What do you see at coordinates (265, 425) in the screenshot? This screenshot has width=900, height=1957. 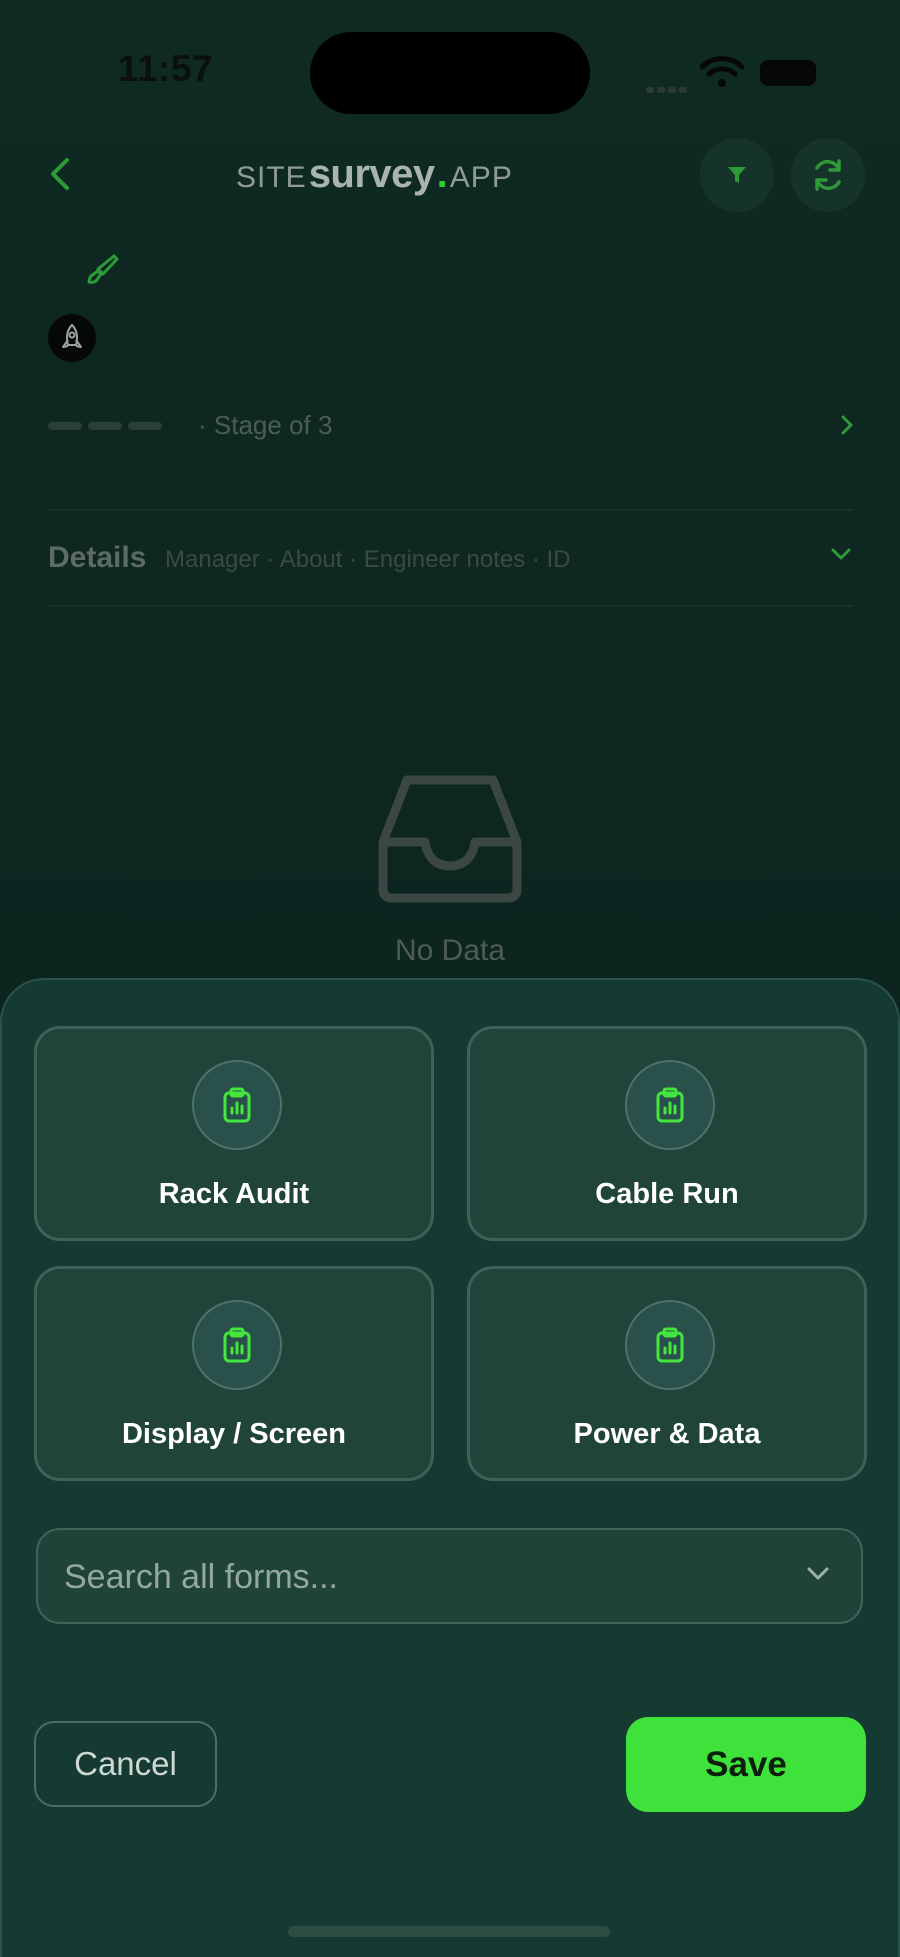 I see `stage-label: · Stage of 3` at bounding box center [265, 425].